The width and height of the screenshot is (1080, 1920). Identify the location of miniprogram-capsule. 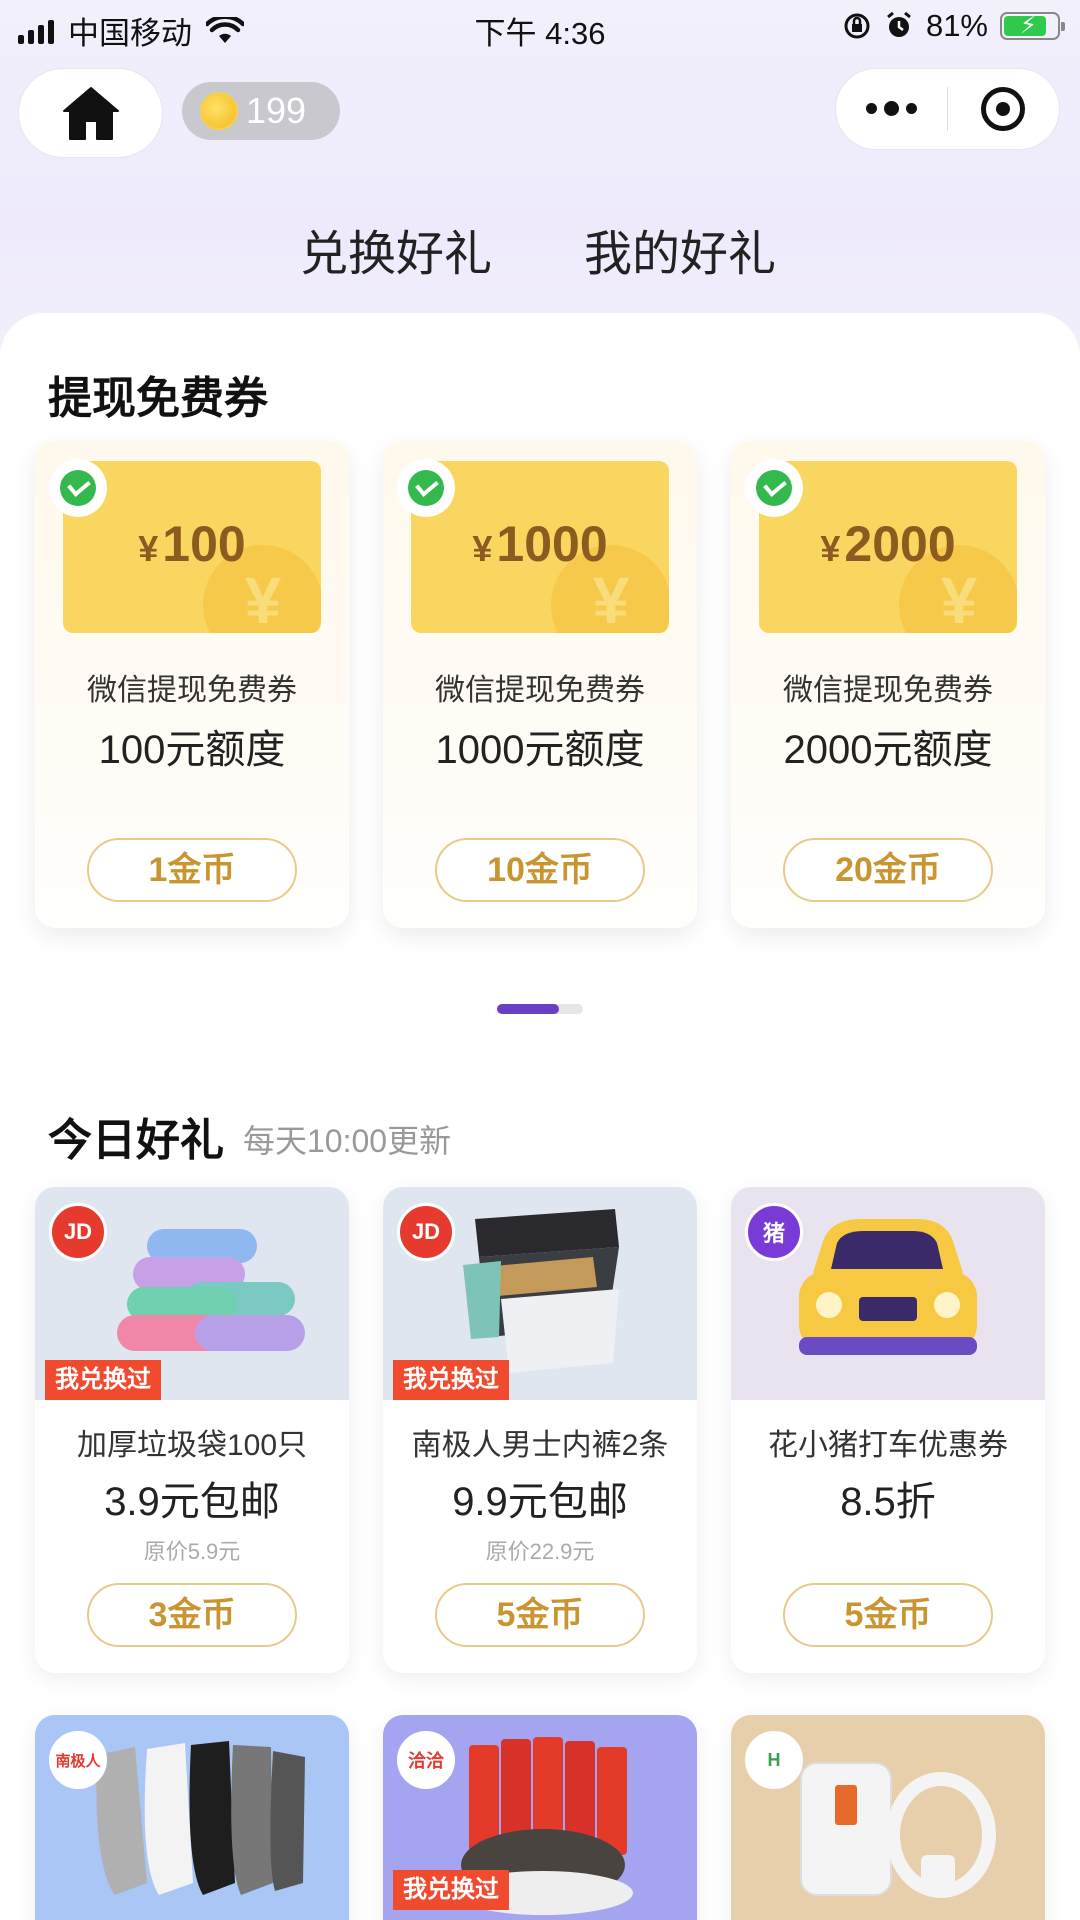
(947, 109).